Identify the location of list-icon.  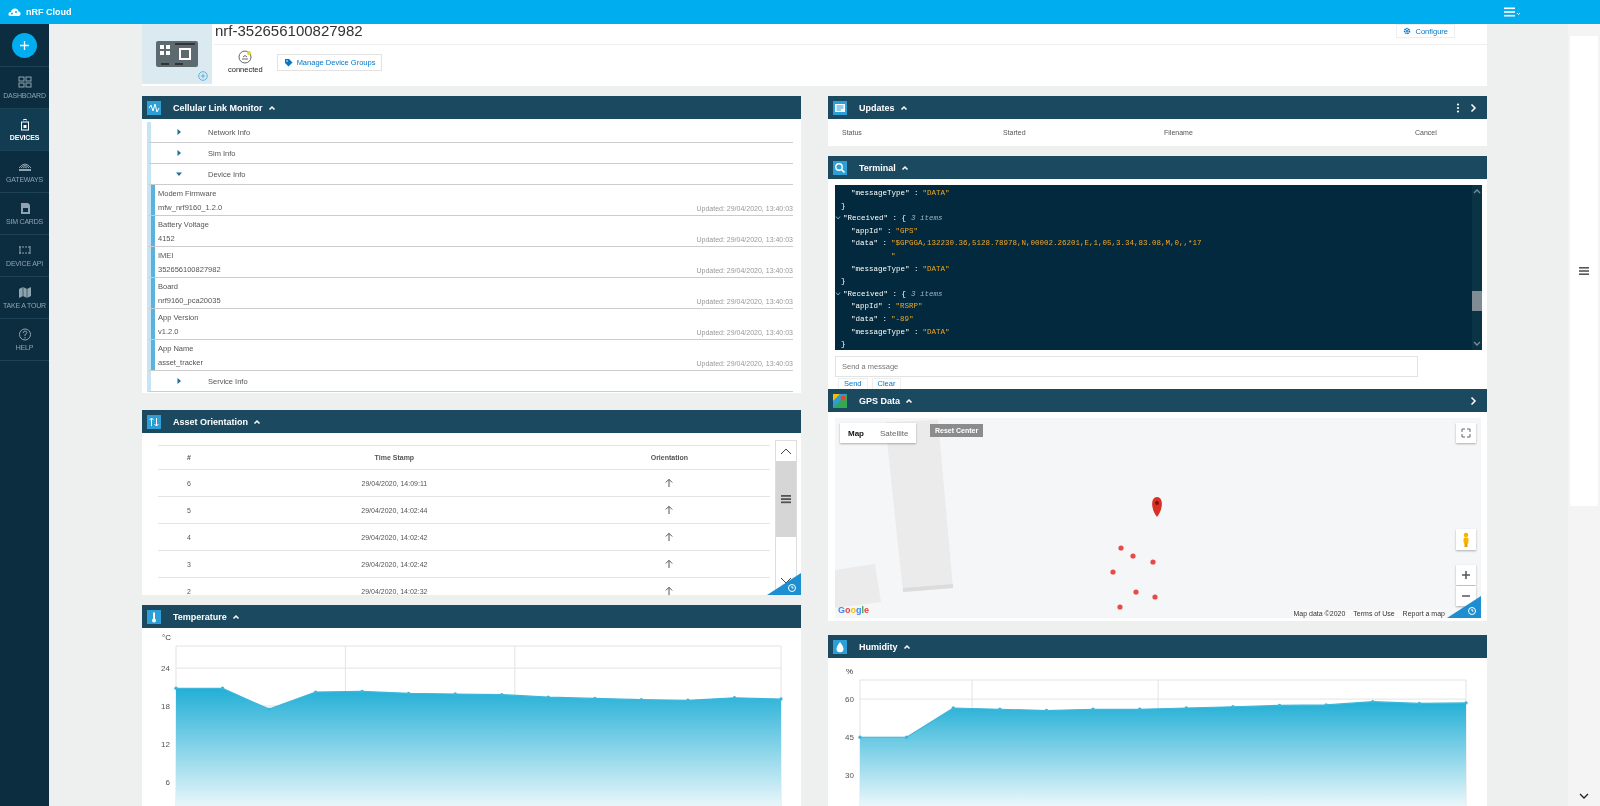
(840, 107).